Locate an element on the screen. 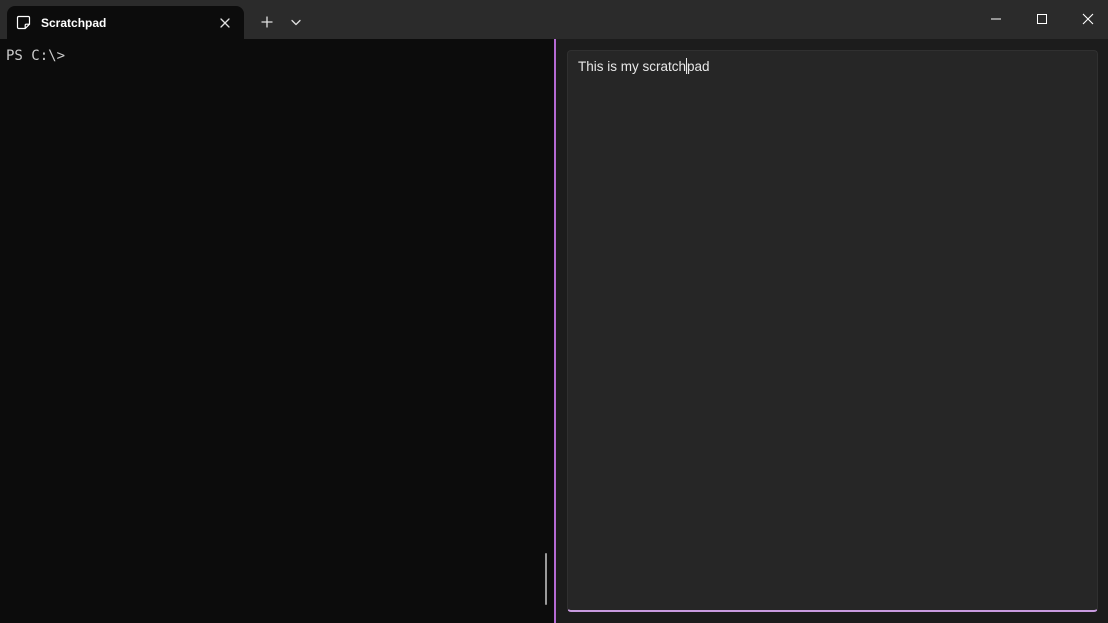  terminal-scrollbar is located at coordinates (546, 579).